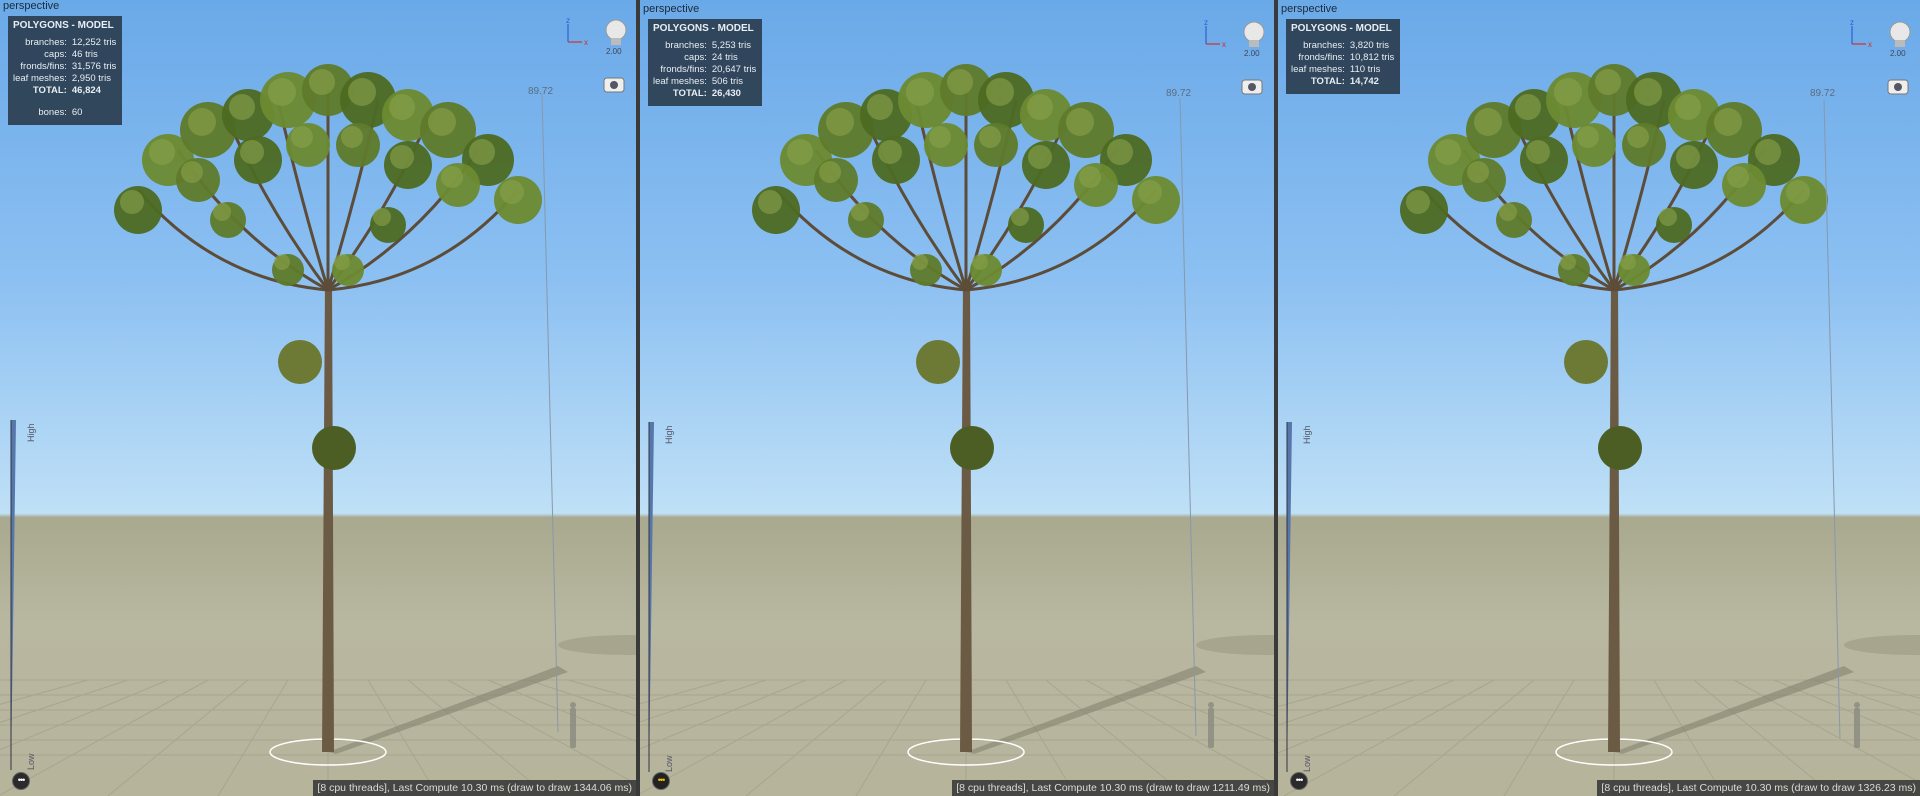  What do you see at coordinates (84, 54) in the screenshot?
I see `stats-value: 46 tris` at bounding box center [84, 54].